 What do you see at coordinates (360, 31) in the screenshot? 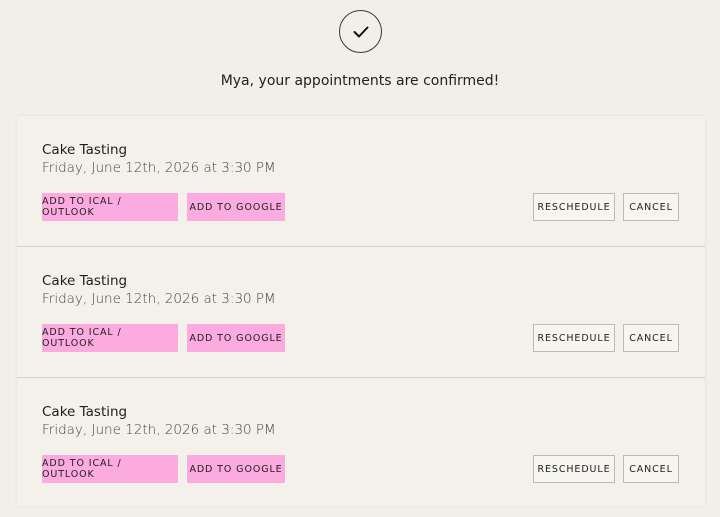
I see `checkmark-icon` at bounding box center [360, 31].